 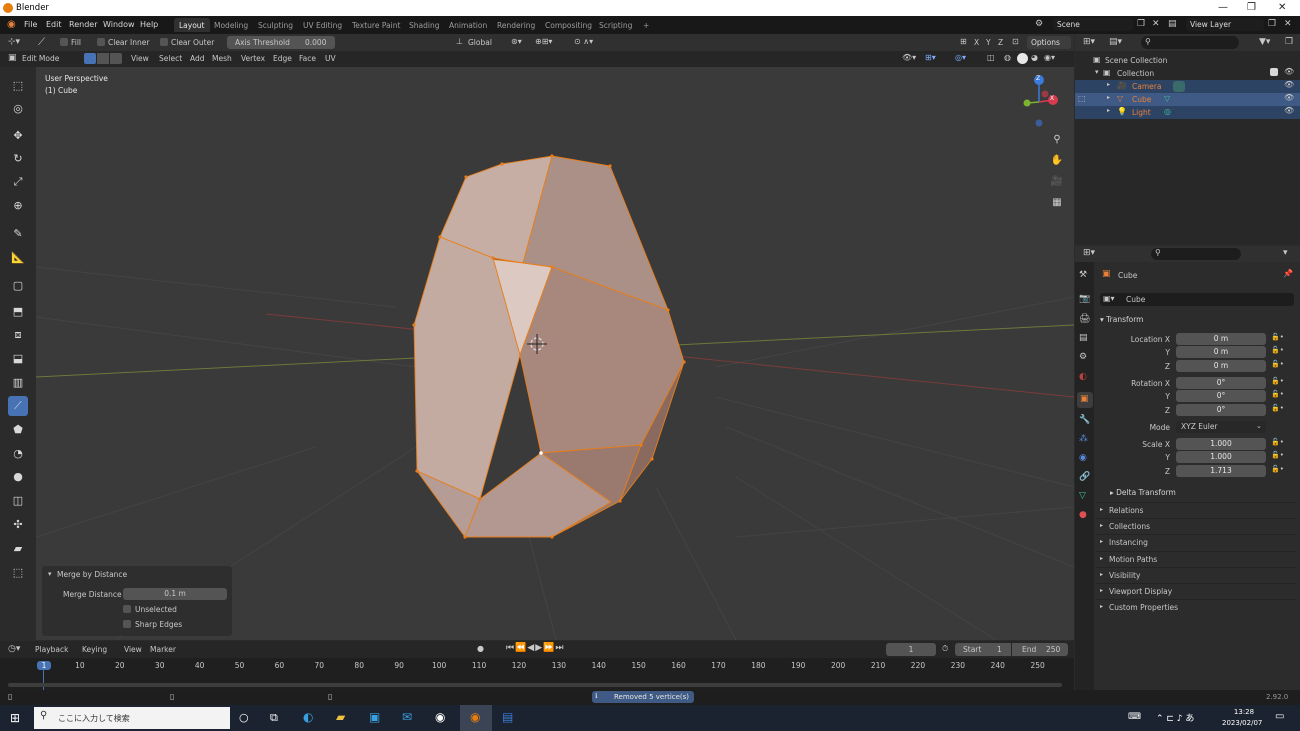 I want to click on panel-custom-properties: ▸ Custom Properties, so click(x=1196, y=606).